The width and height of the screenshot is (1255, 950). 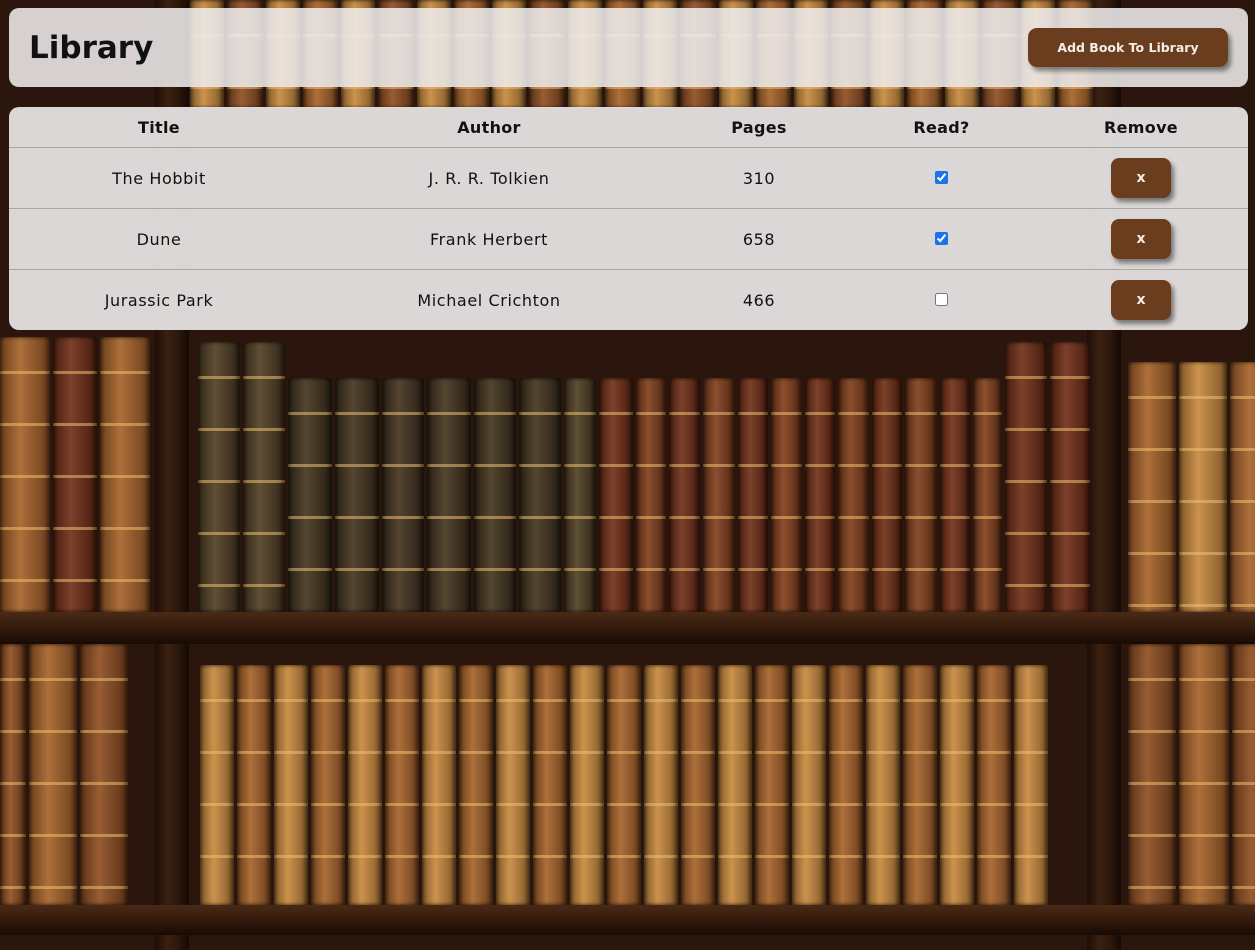 What do you see at coordinates (759, 178) in the screenshot?
I see `book-pages-cell: 310` at bounding box center [759, 178].